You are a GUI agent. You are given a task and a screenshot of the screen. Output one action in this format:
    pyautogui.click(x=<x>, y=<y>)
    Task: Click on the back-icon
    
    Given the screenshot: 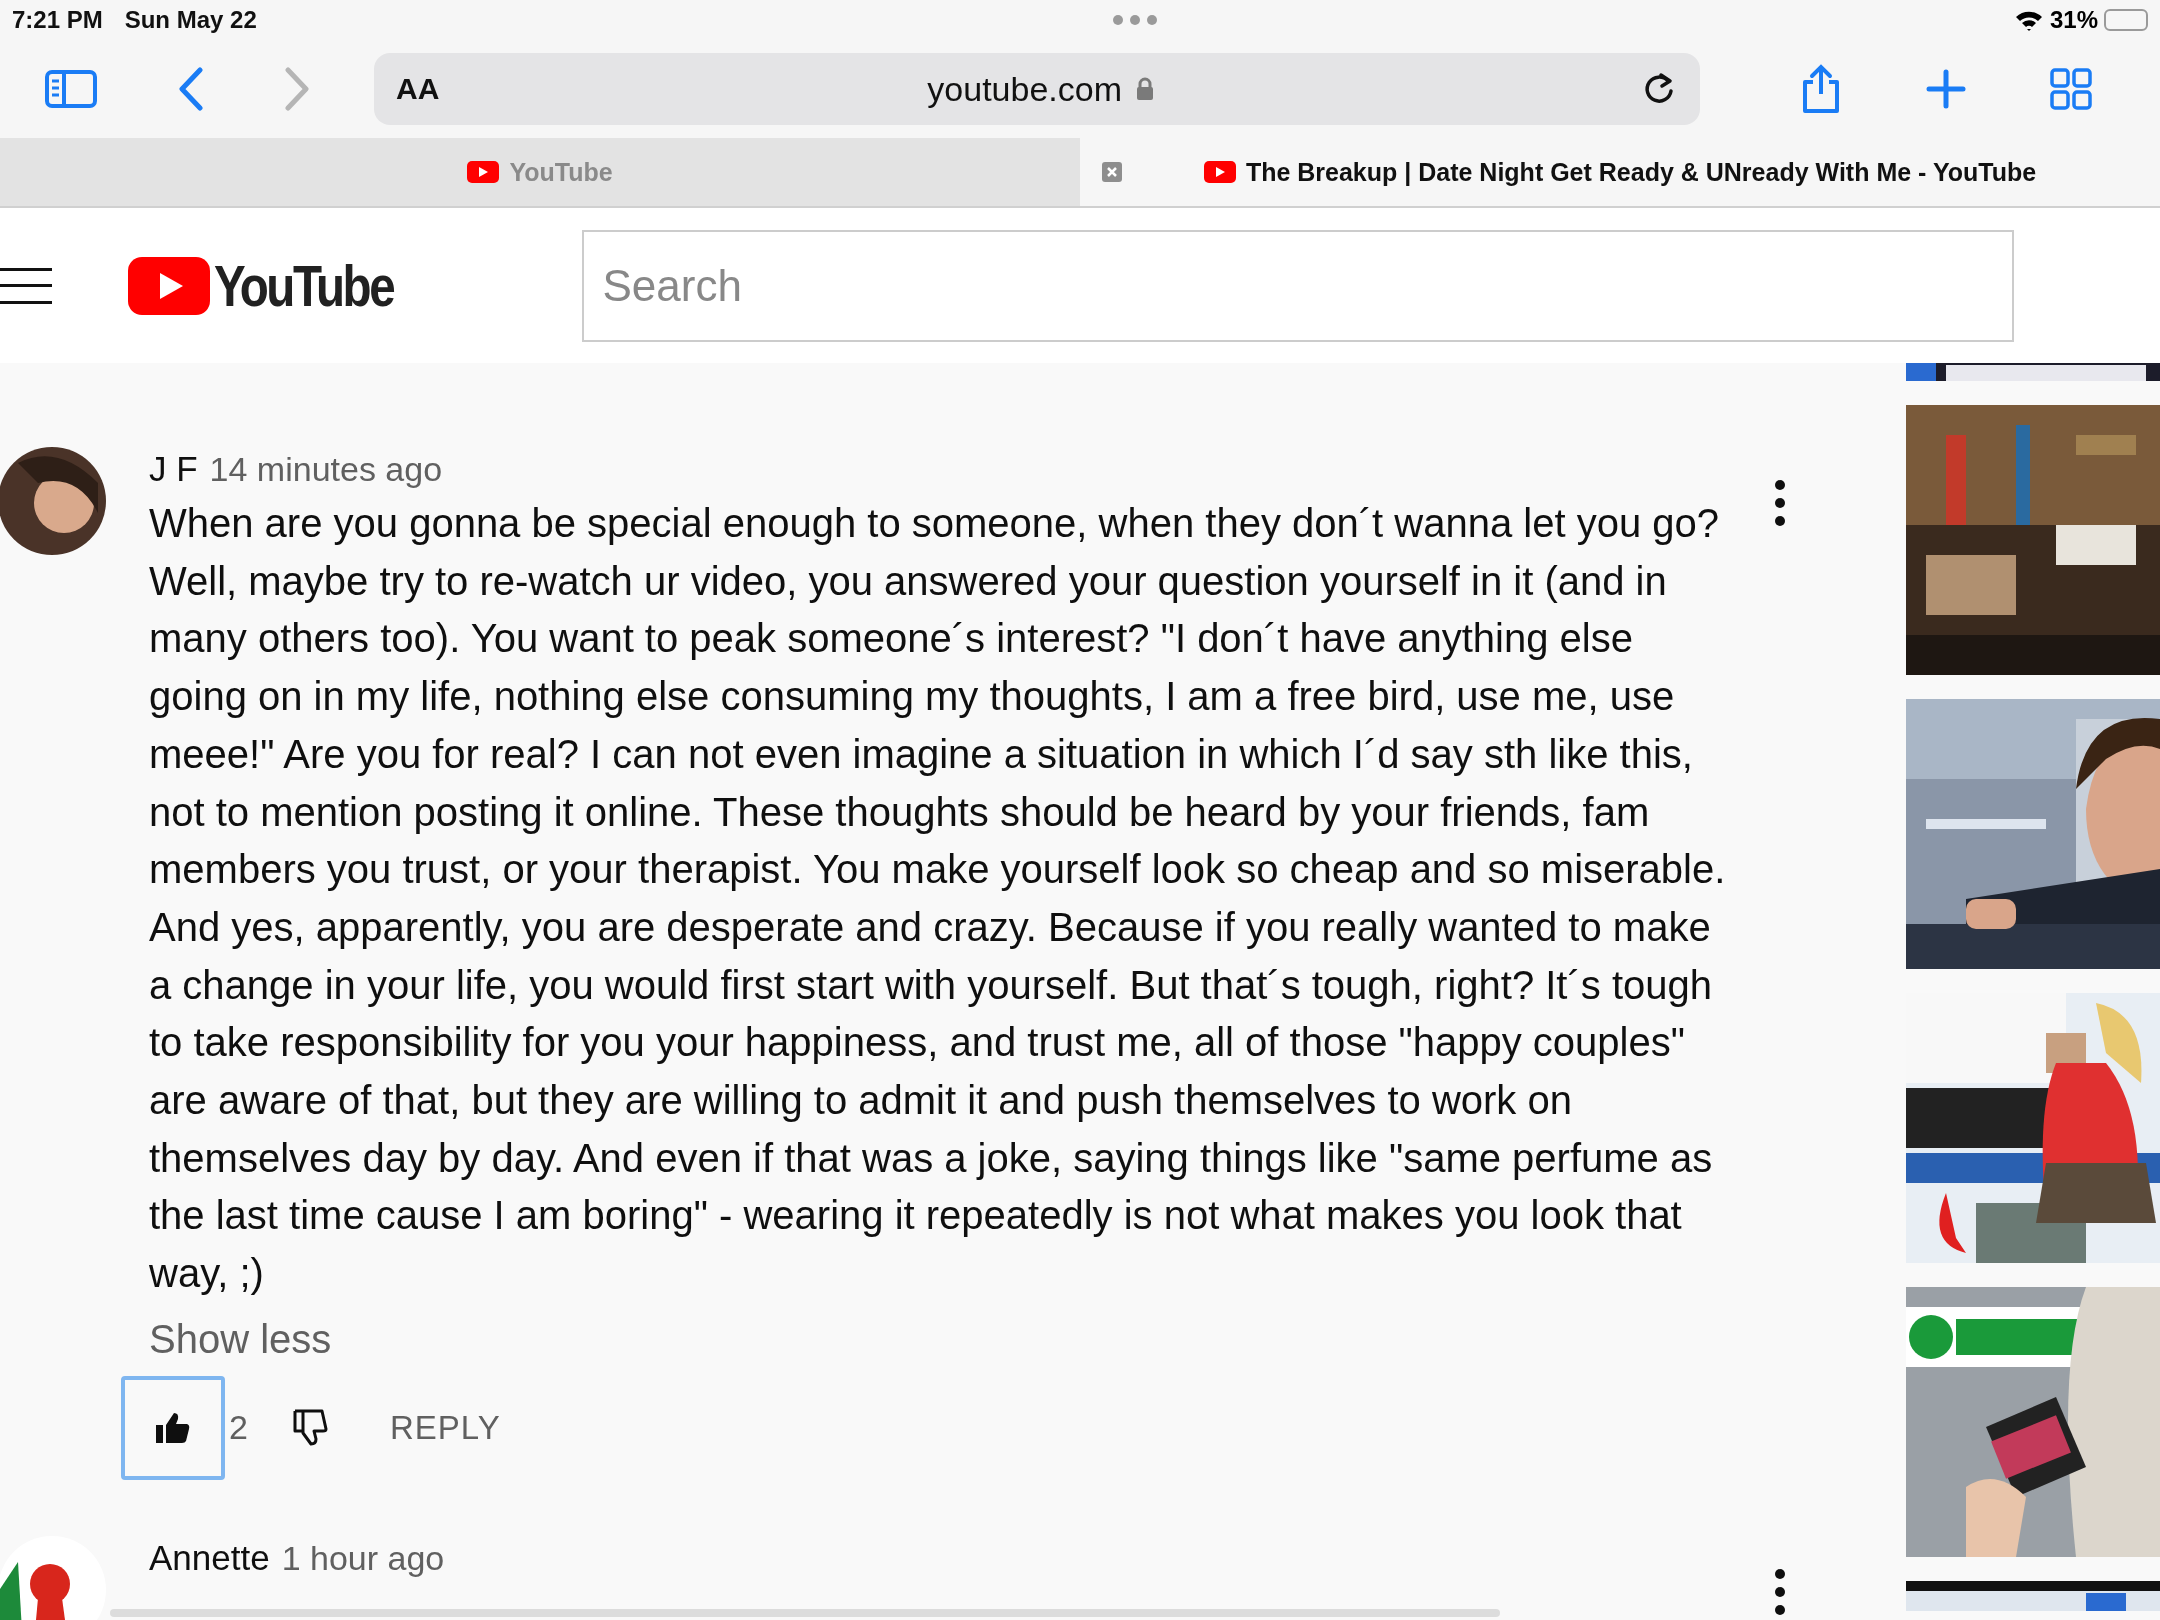 What is the action you would take?
    pyautogui.click(x=191, y=89)
    